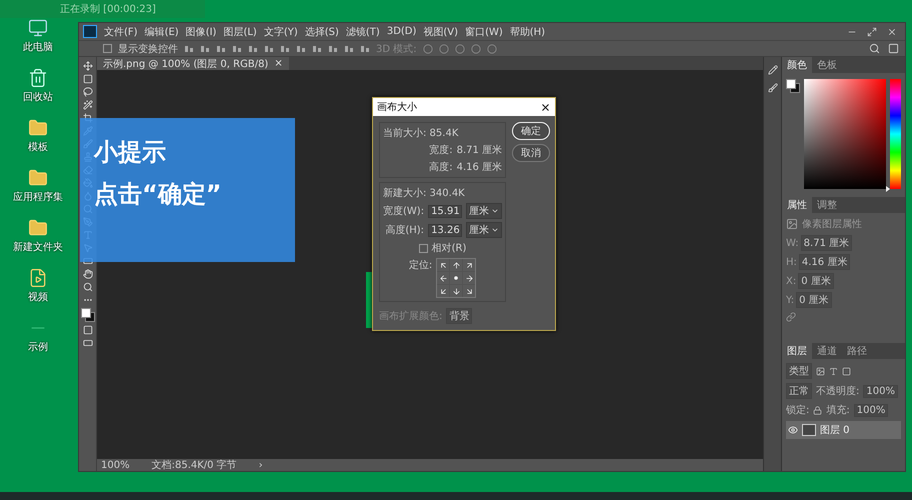  Describe the element at coordinates (38, 78) in the screenshot. I see `recycle-bin-icon` at that location.